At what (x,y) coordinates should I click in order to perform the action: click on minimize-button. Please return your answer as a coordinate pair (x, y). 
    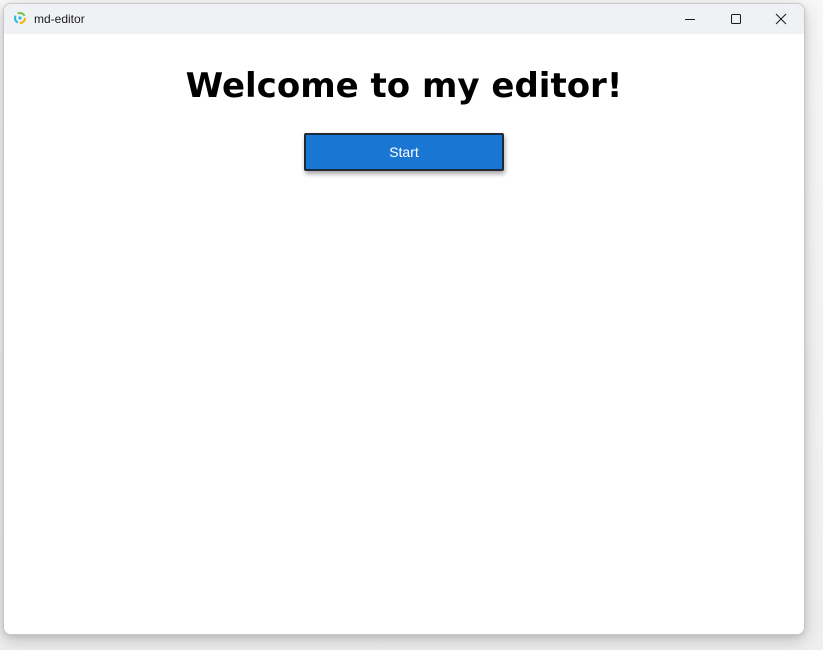
    Looking at the image, I should click on (690, 19).